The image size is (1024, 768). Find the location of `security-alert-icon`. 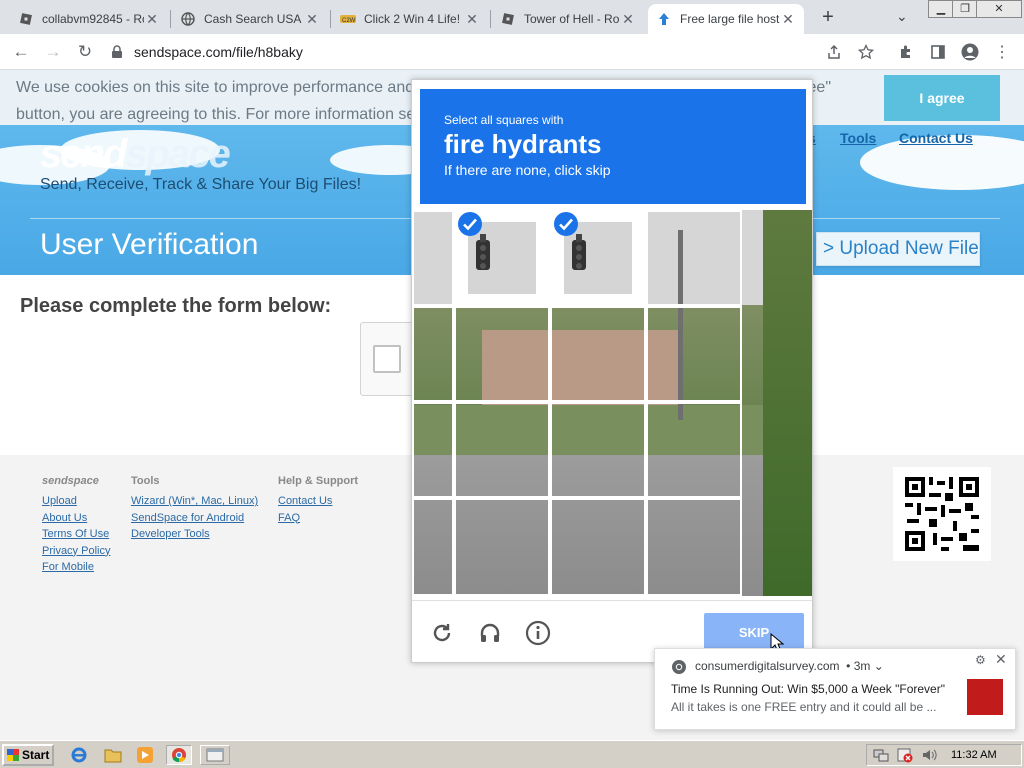

security-alert-icon is located at coordinates (905, 756).